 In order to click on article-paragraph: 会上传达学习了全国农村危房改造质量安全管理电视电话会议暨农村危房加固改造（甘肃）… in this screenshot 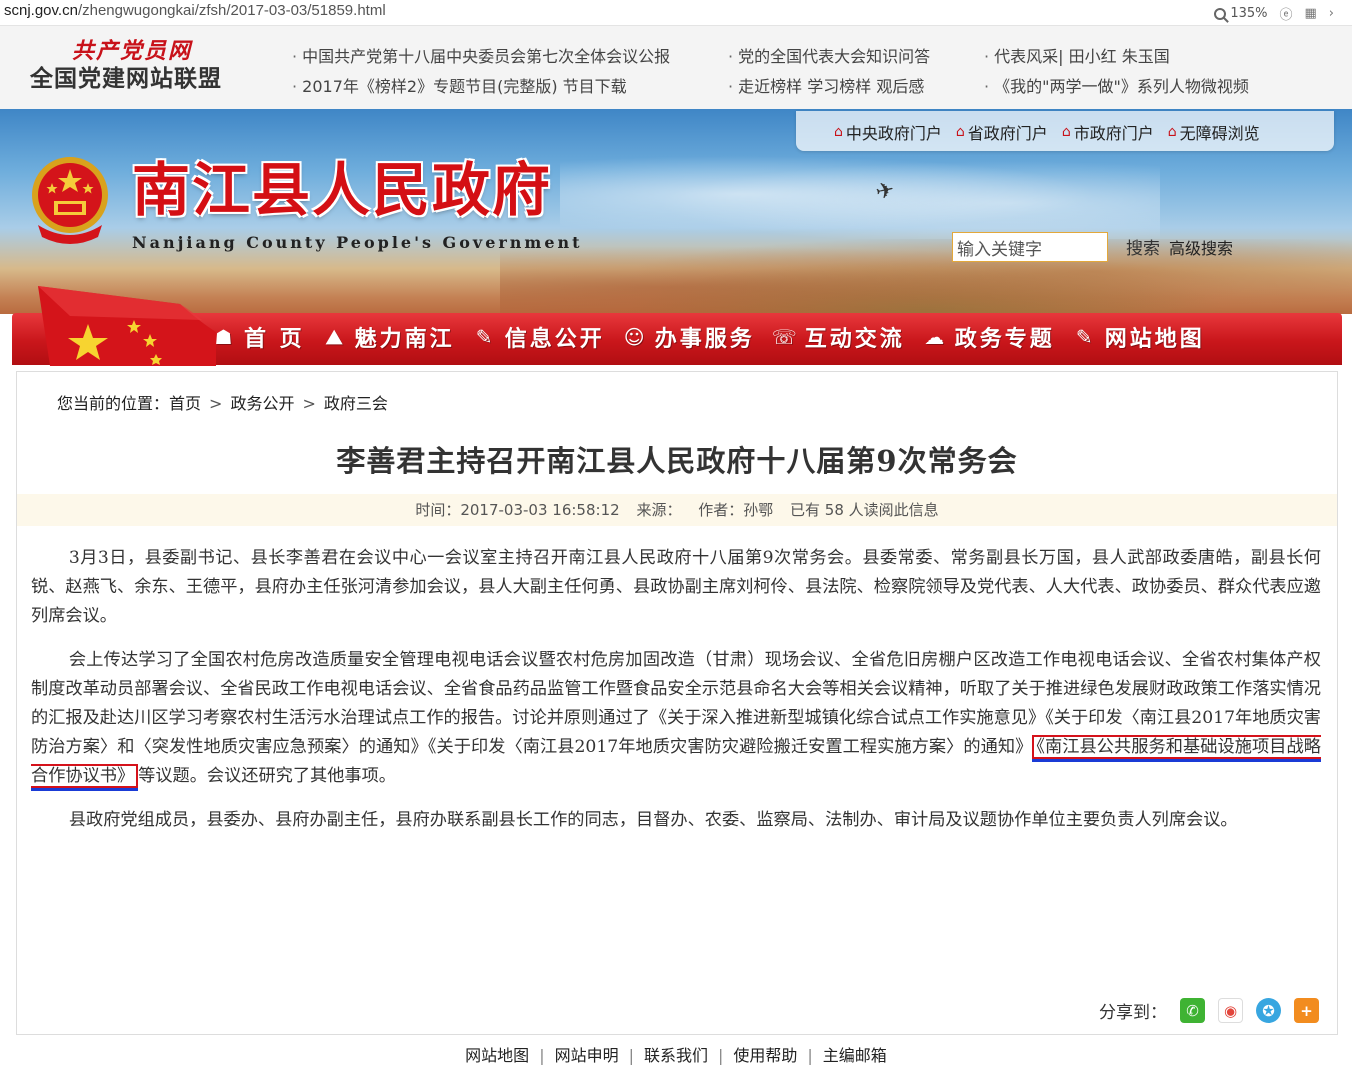, I will do `click(676, 719)`.